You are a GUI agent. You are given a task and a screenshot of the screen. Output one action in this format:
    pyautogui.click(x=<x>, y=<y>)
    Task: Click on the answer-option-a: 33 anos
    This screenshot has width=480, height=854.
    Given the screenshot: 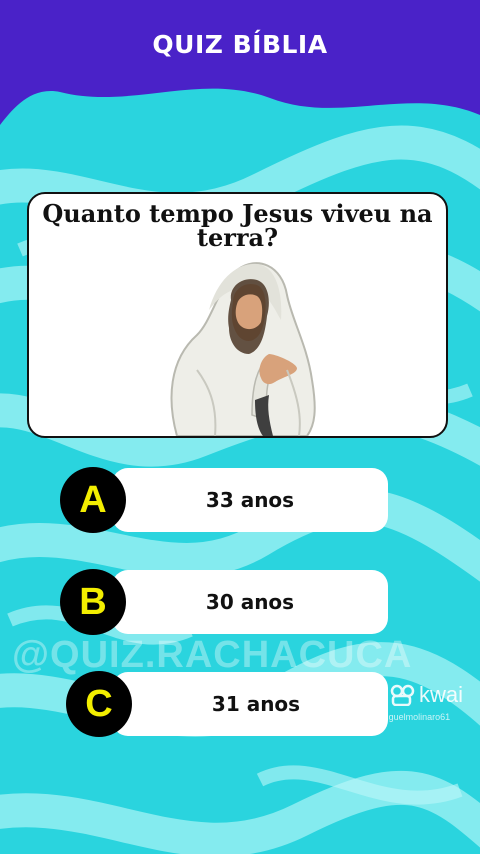 What is the action you would take?
    pyautogui.click(x=250, y=500)
    